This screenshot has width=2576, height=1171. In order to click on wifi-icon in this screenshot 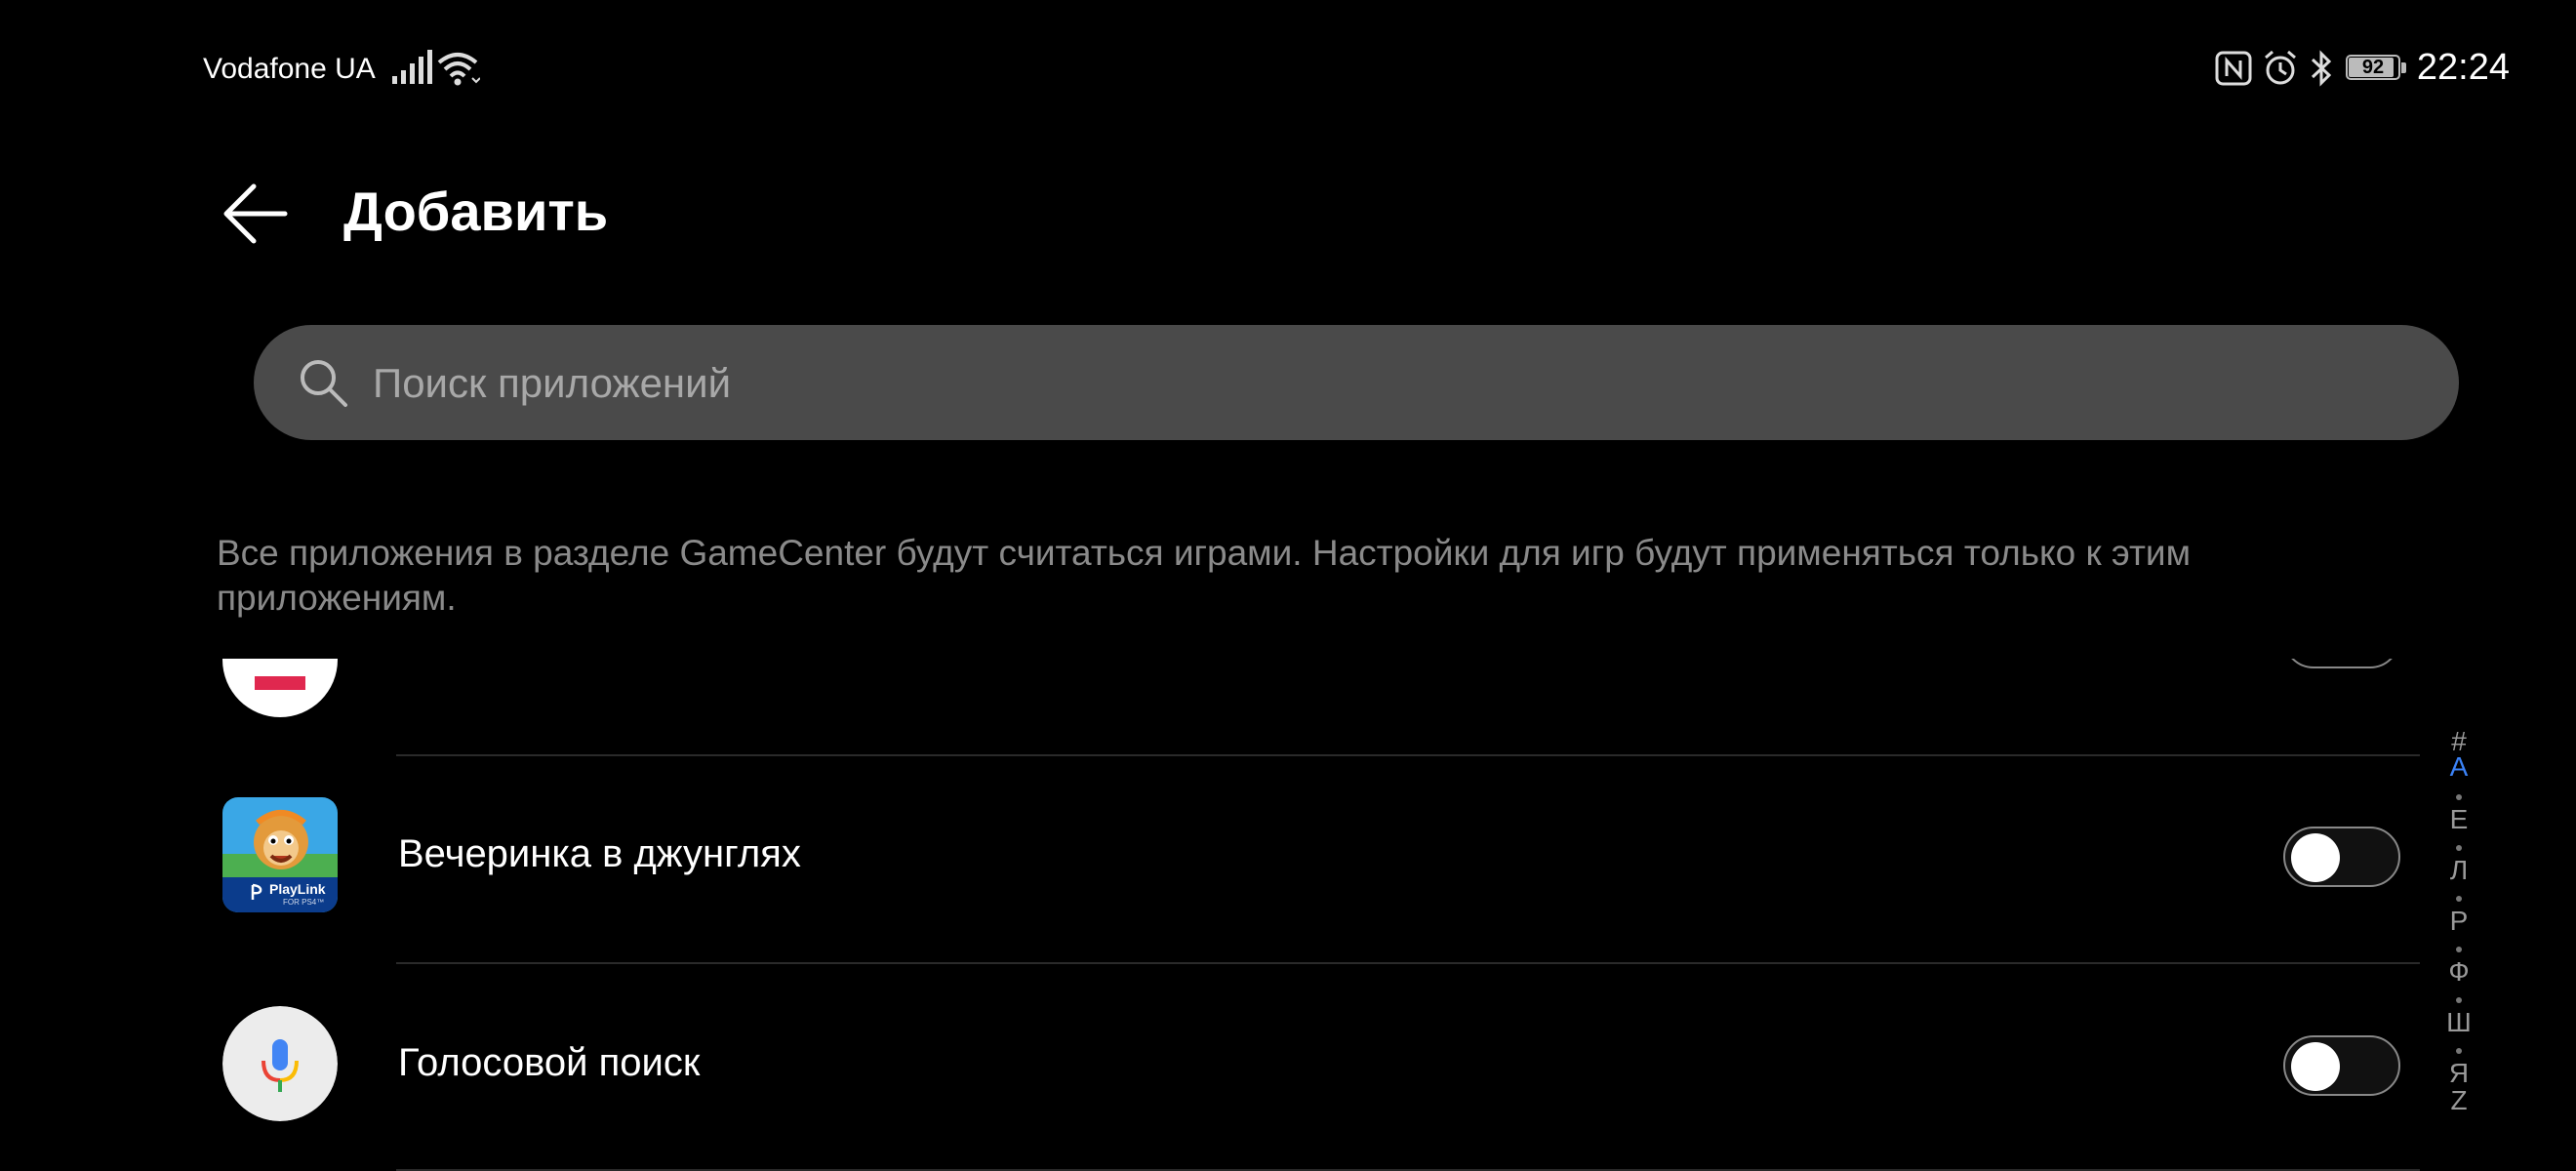, I will do `click(458, 69)`.